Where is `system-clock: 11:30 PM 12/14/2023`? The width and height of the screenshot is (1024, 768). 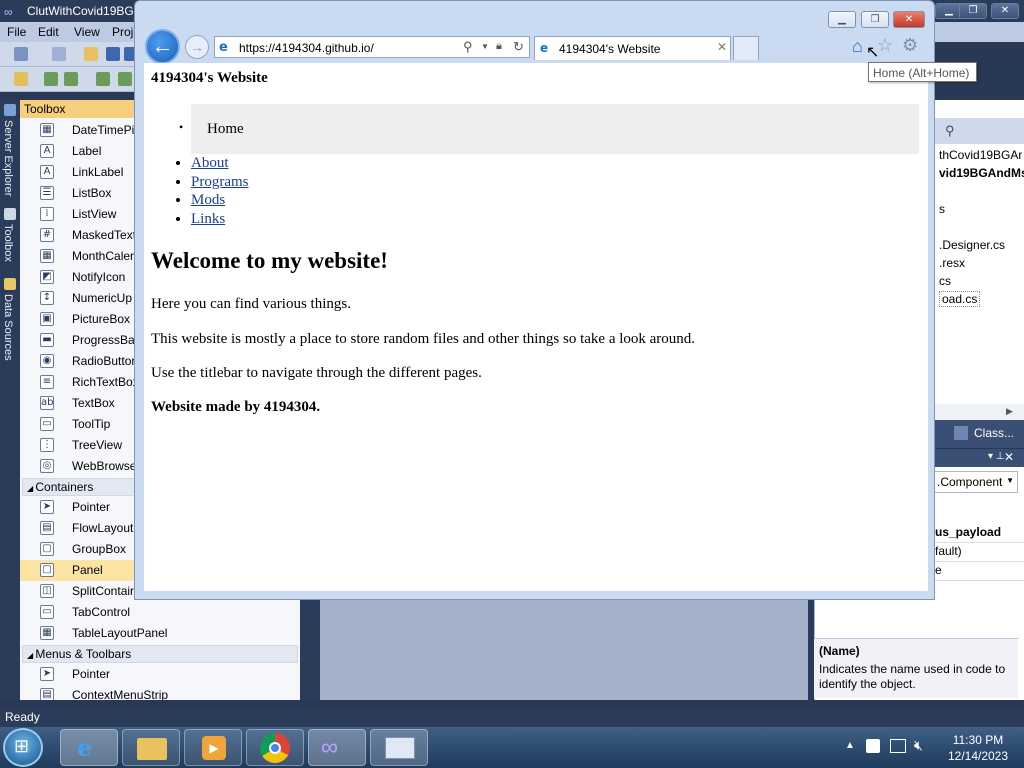 system-clock: 11:30 PM 12/14/2023 is located at coordinates (978, 748).